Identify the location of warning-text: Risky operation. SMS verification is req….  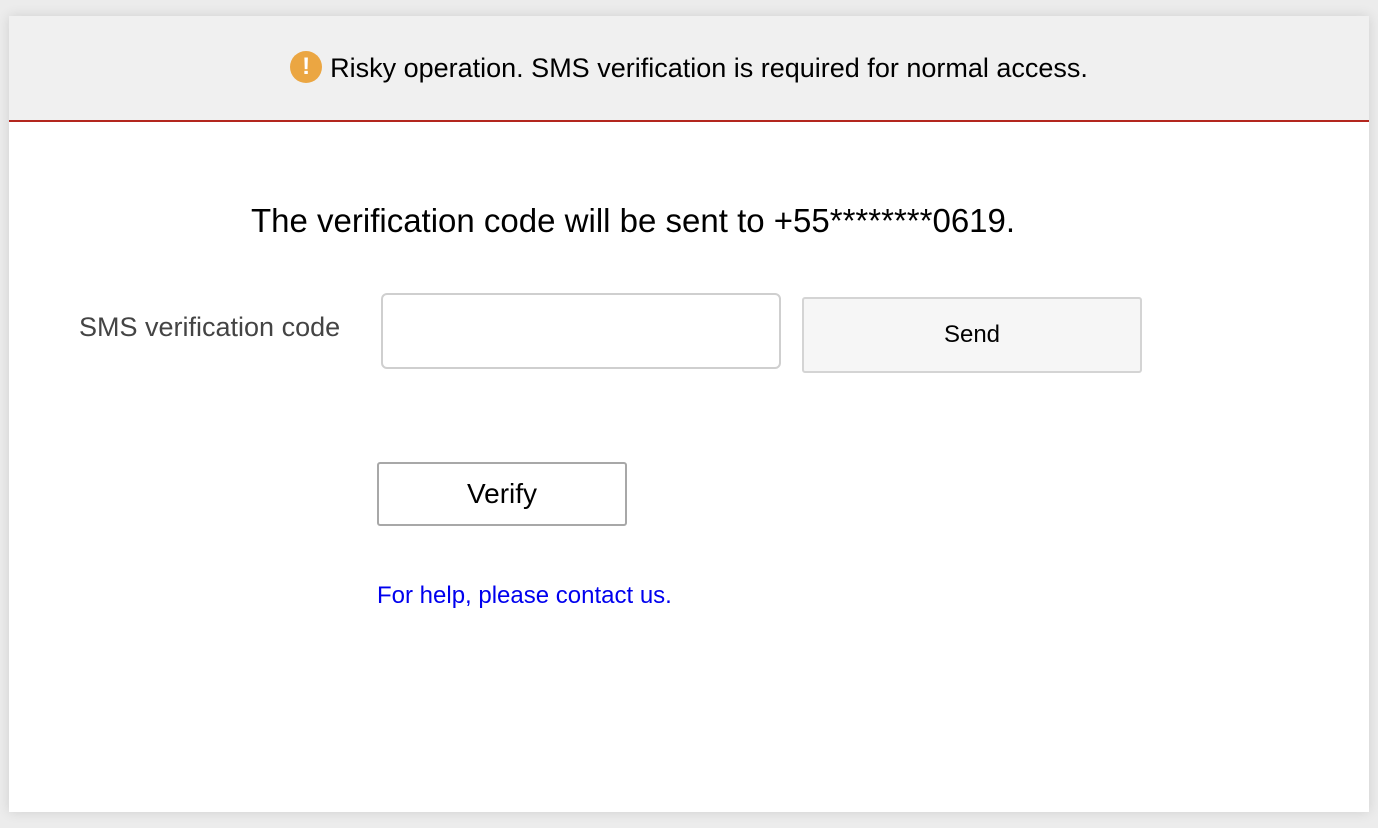
(709, 68).